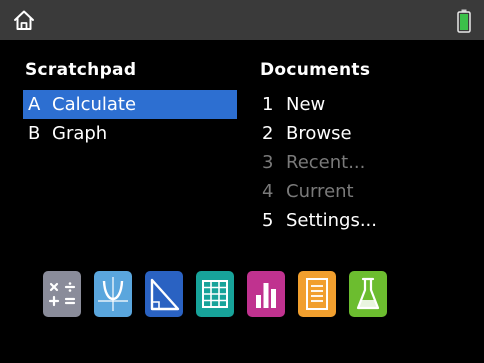  Describe the element at coordinates (319, 133) in the screenshot. I see `menu-item-label: Browse` at that location.